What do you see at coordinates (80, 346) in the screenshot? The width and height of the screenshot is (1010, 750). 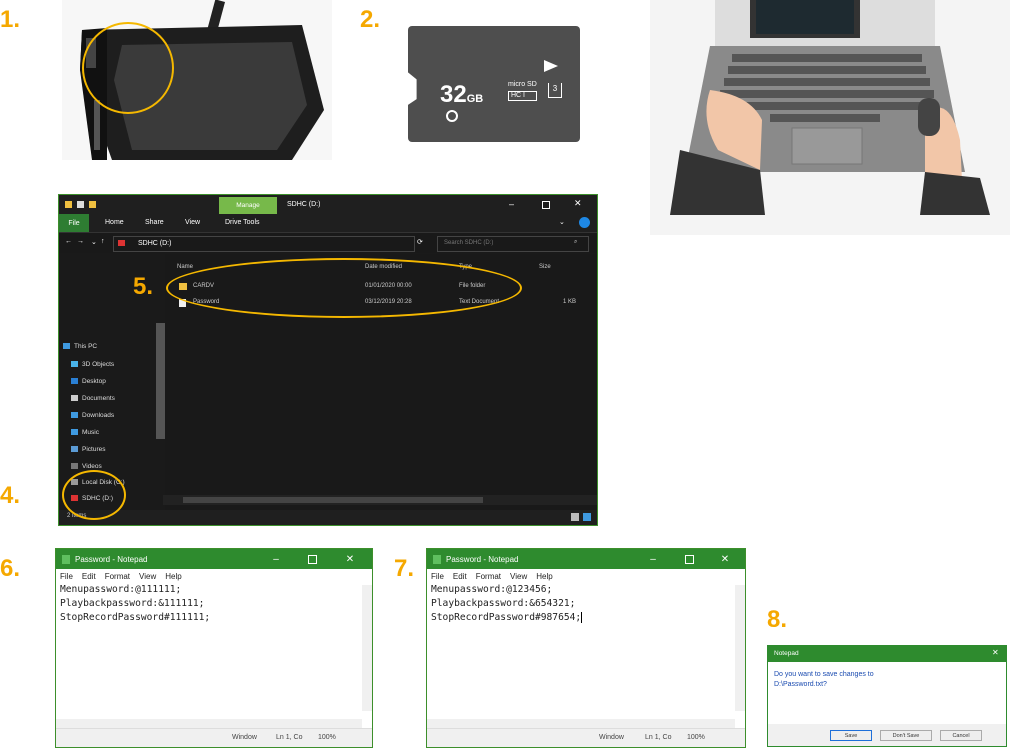 I see `nav-this-pc: This PC` at bounding box center [80, 346].